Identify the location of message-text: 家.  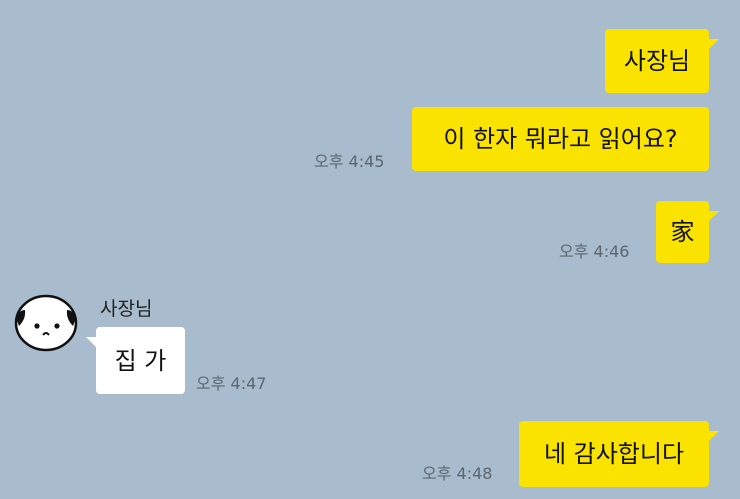
(682, 232).